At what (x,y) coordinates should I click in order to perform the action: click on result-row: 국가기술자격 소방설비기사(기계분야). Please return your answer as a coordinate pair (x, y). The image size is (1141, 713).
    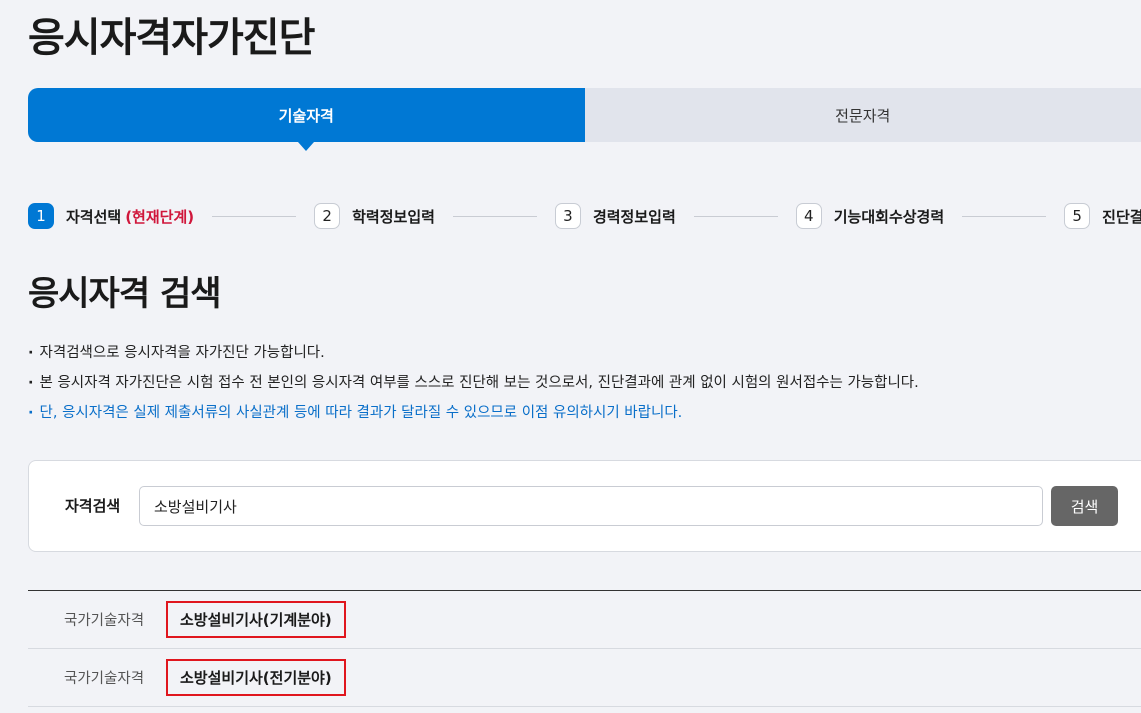
    Looking at the image, I should click on (584, 620).